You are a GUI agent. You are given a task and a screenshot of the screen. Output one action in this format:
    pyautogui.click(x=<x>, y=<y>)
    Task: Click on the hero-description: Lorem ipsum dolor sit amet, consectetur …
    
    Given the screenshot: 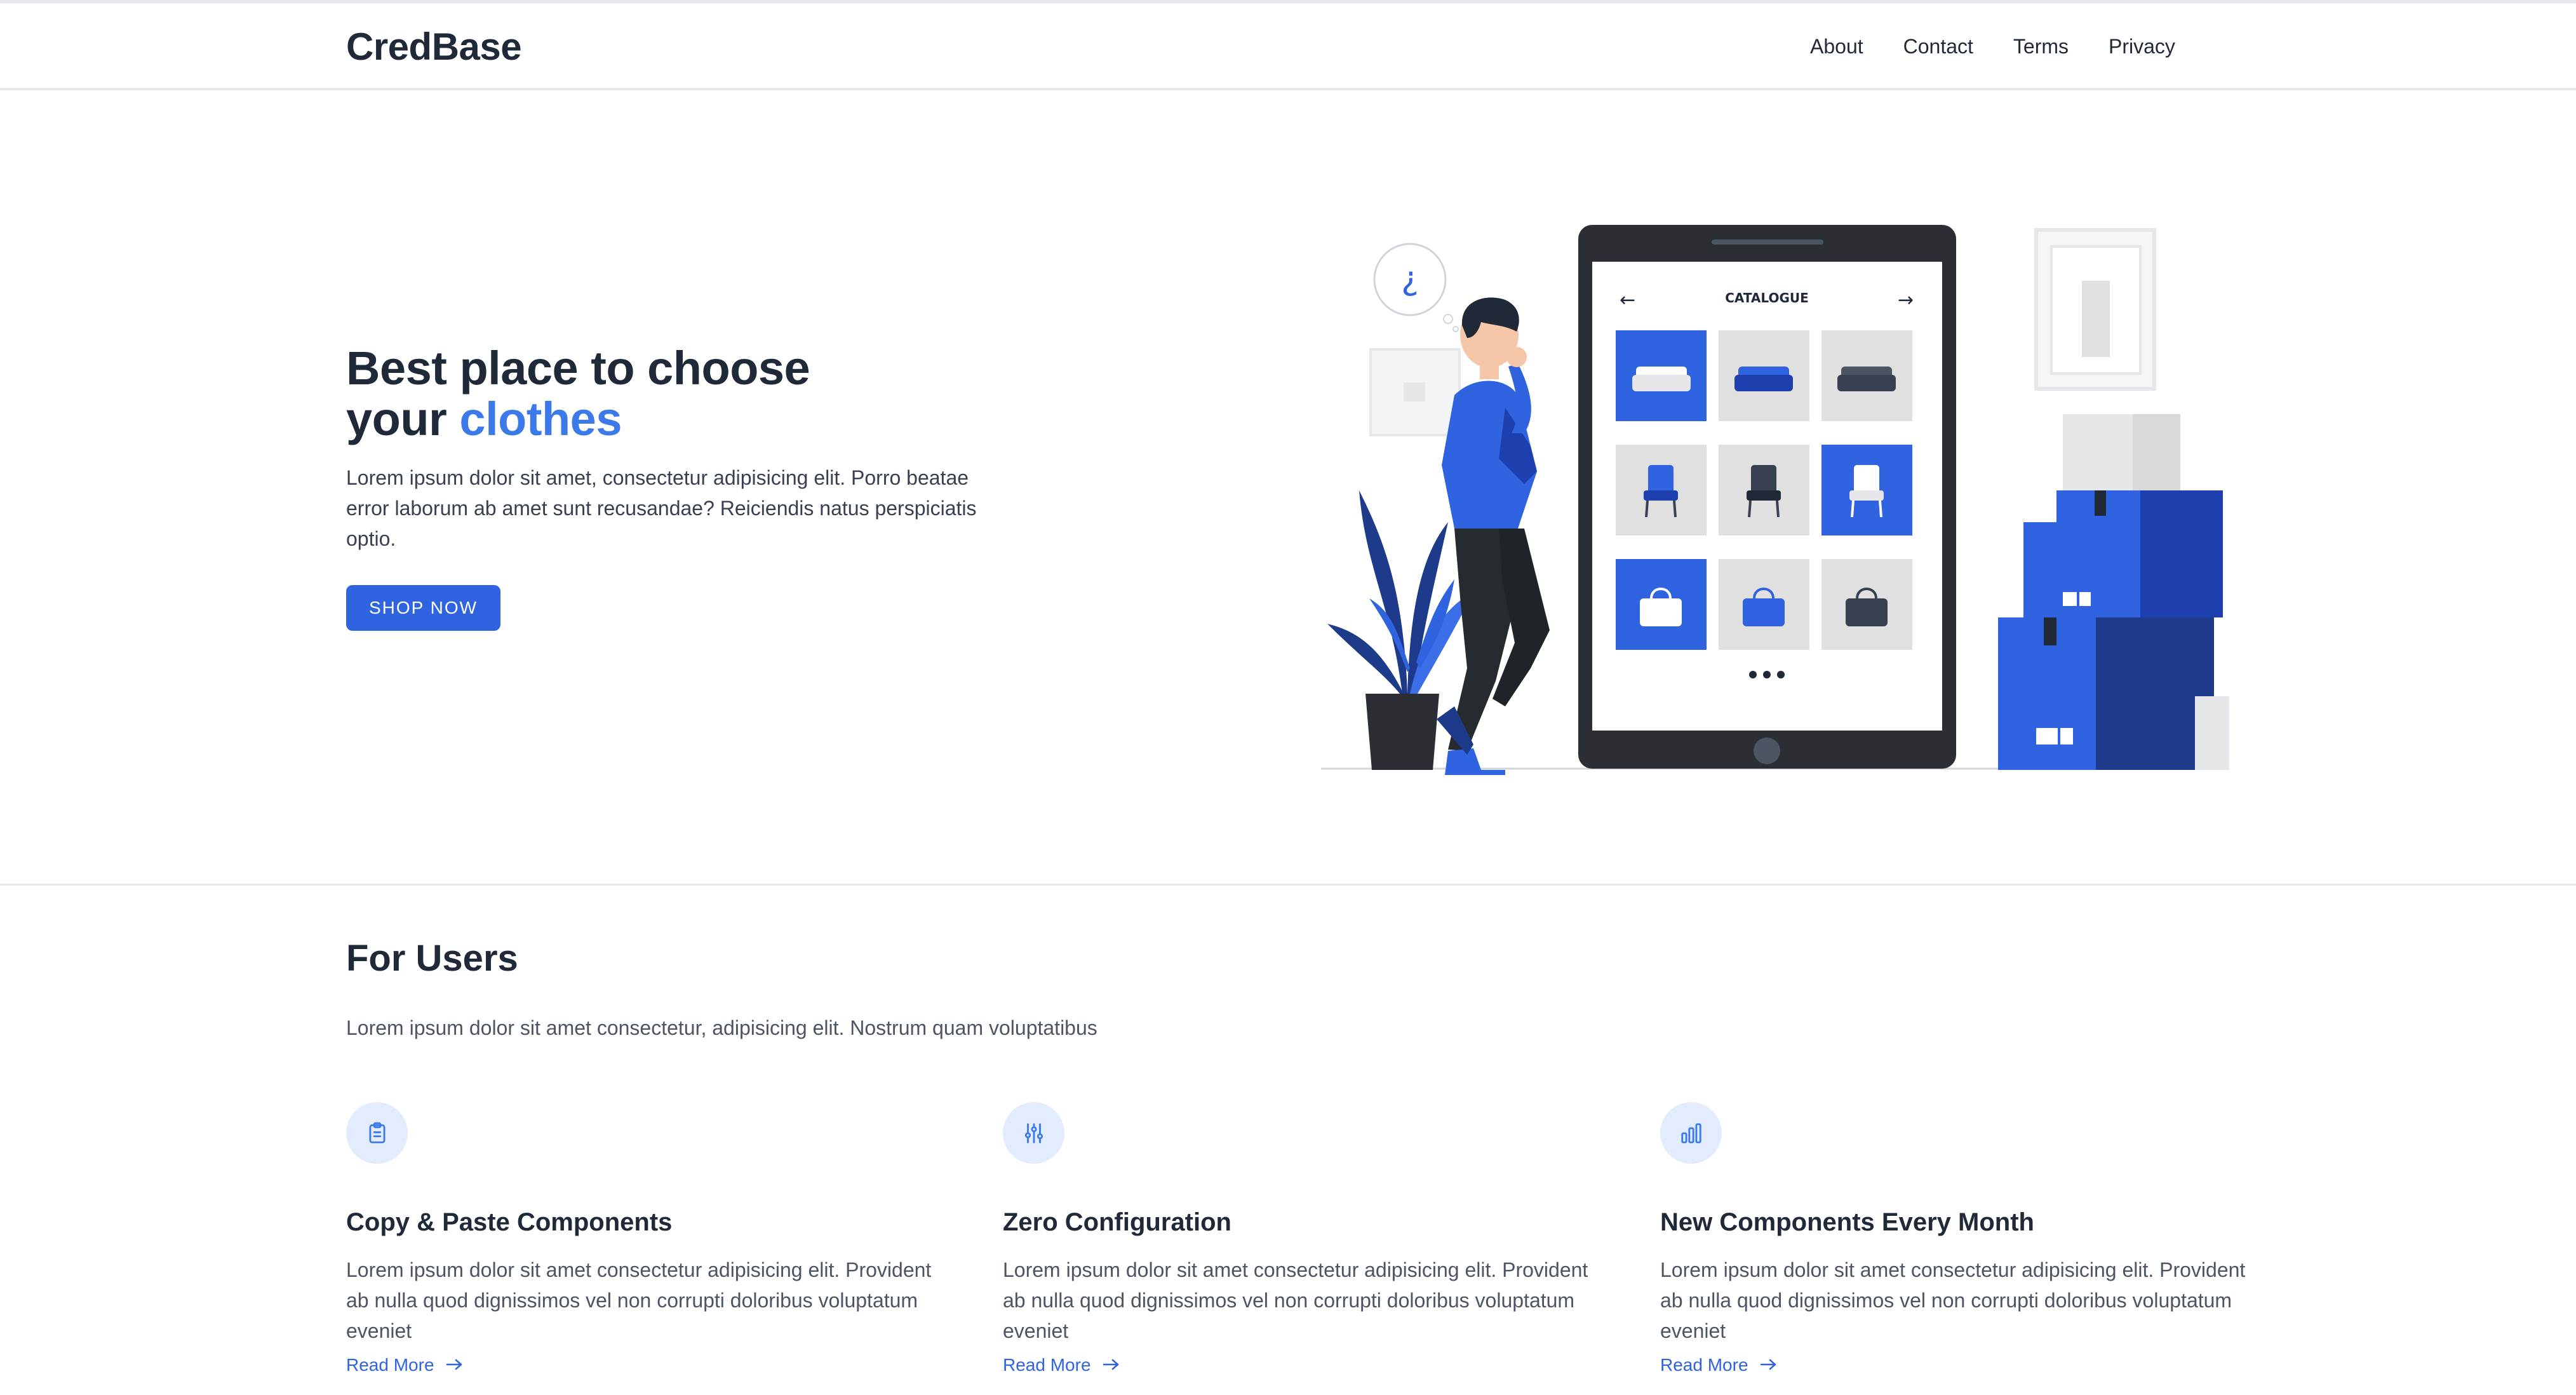 What is the action you would take?
    pyautogui.click(x=661, y=508)
    